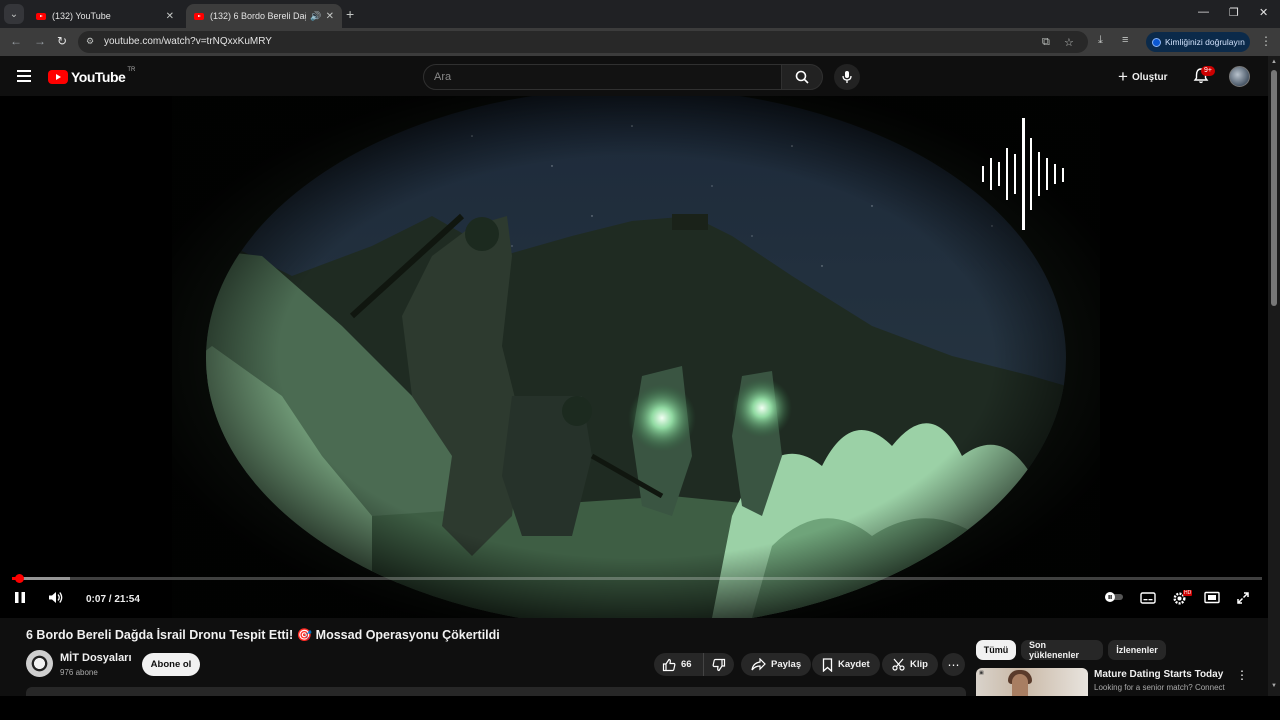 The width and height of the screenshot is (1280, 720). I want to click on page-scrollbar: ▲ ▼, so click(1274, 376).